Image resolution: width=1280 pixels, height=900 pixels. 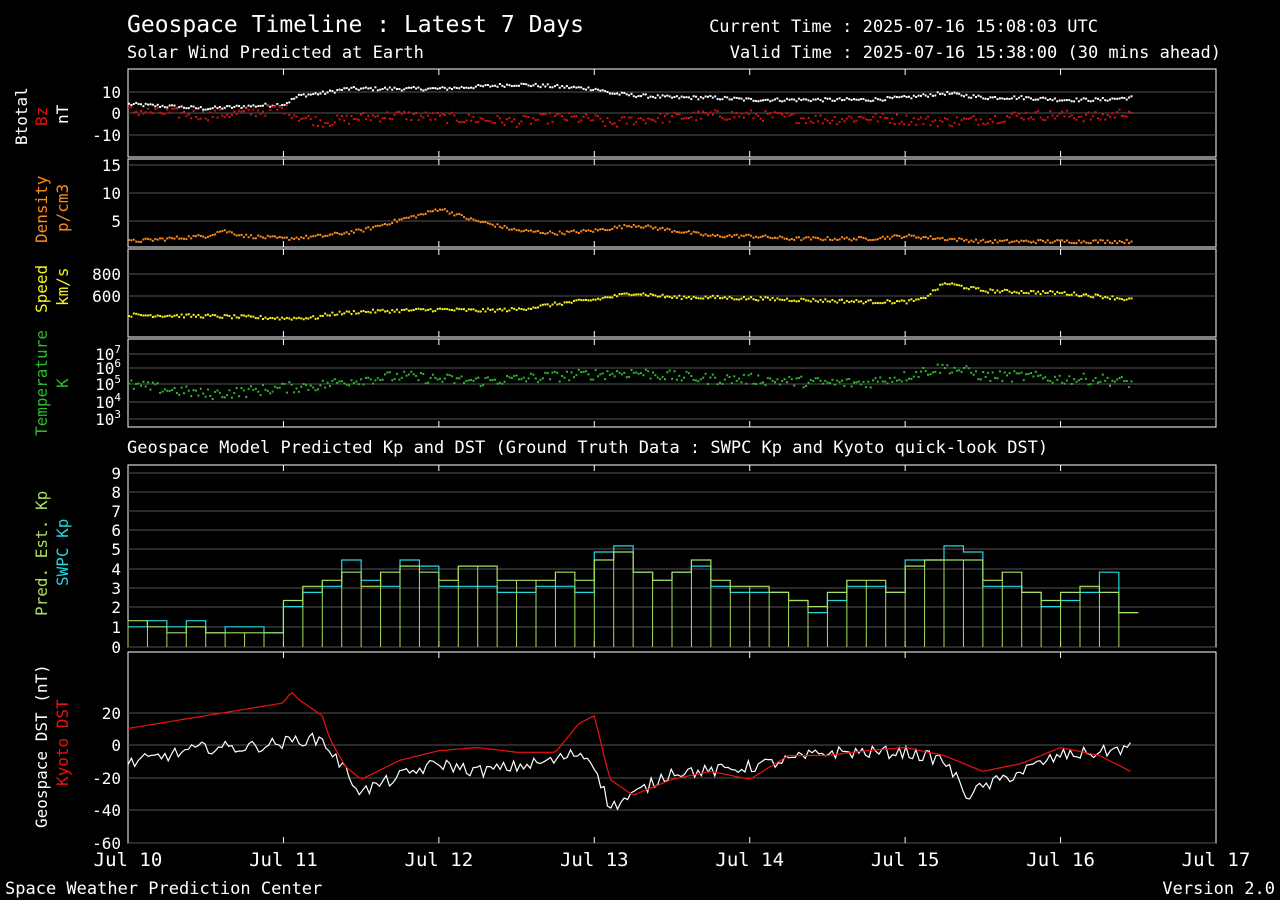 What do you see at coordinates (905, 860) in the screenshot?
I see `x-tick-label: Jul 15` at bounding box center [905, 860].